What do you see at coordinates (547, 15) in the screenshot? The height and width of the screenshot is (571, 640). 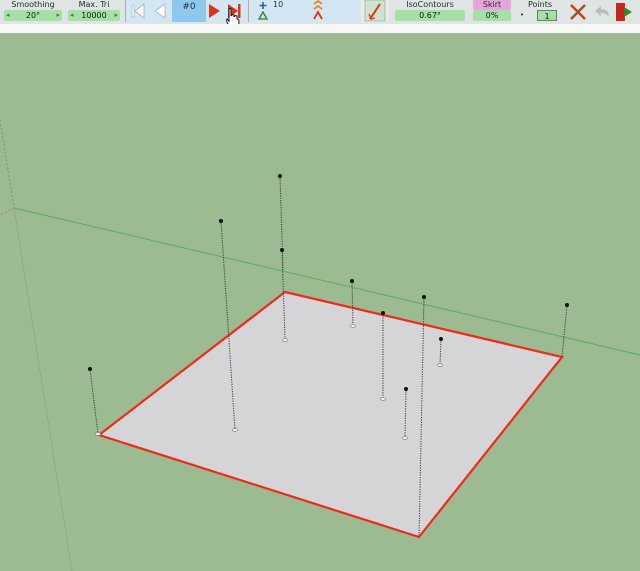 I see `points-value: 1` at bounding box center [547, 15].